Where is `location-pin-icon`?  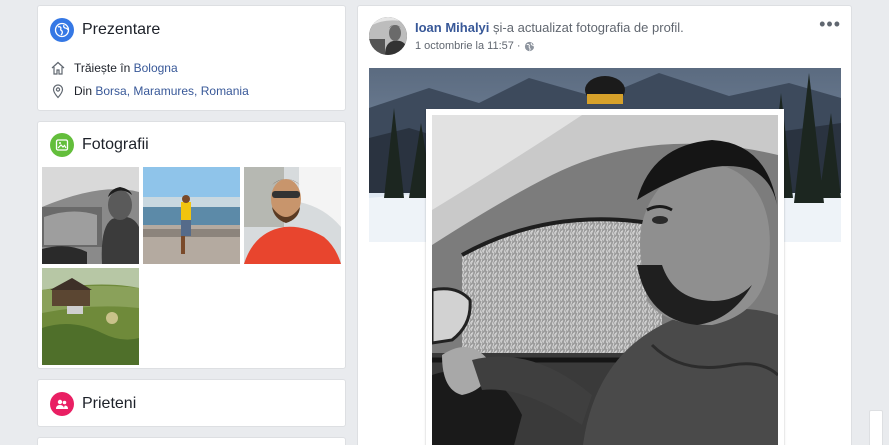
location-pin-icon is located at coordinates (58, 91).